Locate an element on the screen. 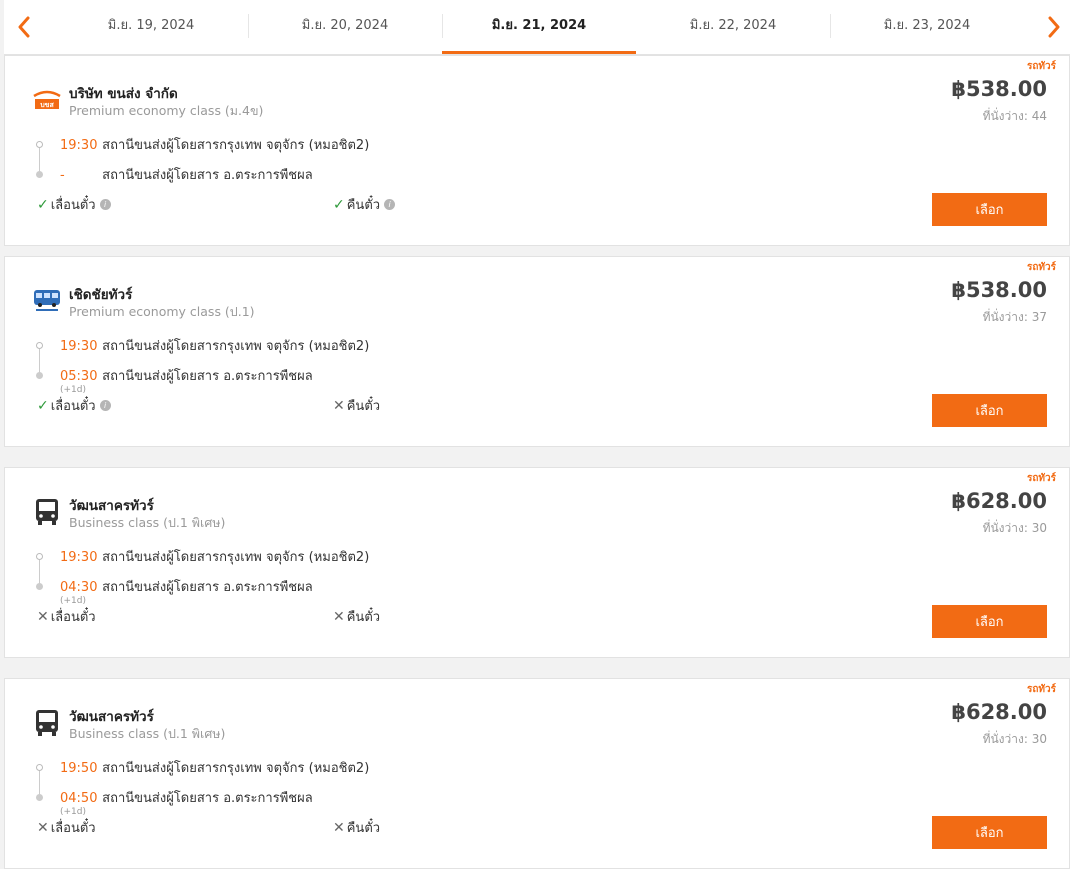  operator-logo: บขส is located at coordinates (47, 100).